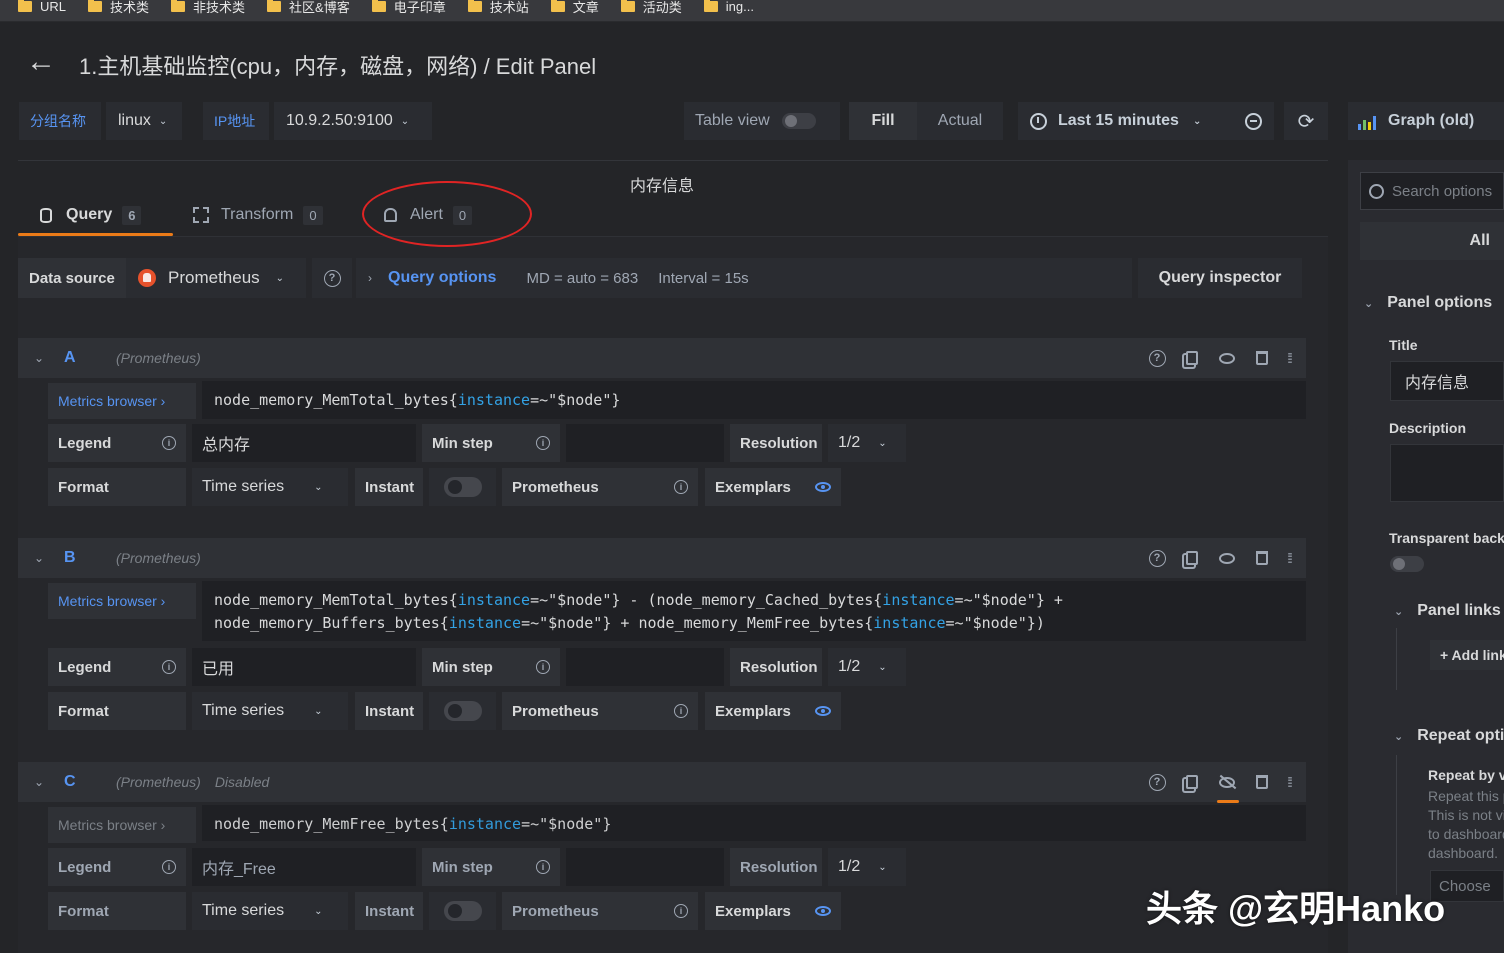  What do you see at coordinates (408, 8) in the screenshot?
I see `bookmark-item: 电子印章` at bounding box center [408, 8].